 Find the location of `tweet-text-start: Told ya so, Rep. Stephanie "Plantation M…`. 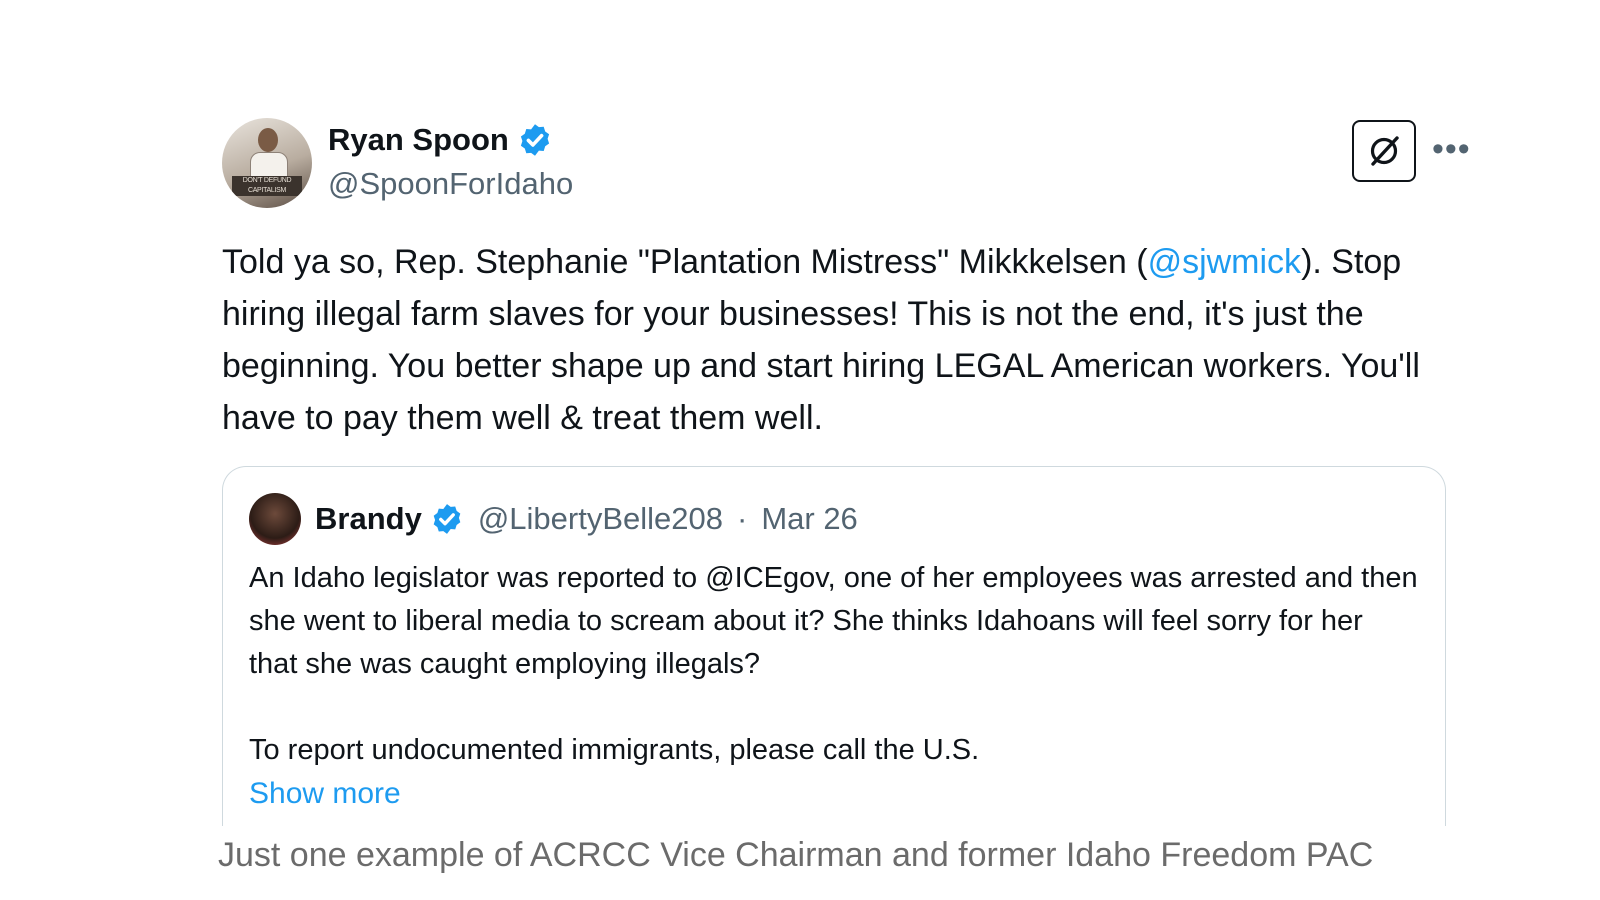

tweet-text-start: Told ya so, Rep. Stephanie "Plantation M… is located at coordinates (685, 262).